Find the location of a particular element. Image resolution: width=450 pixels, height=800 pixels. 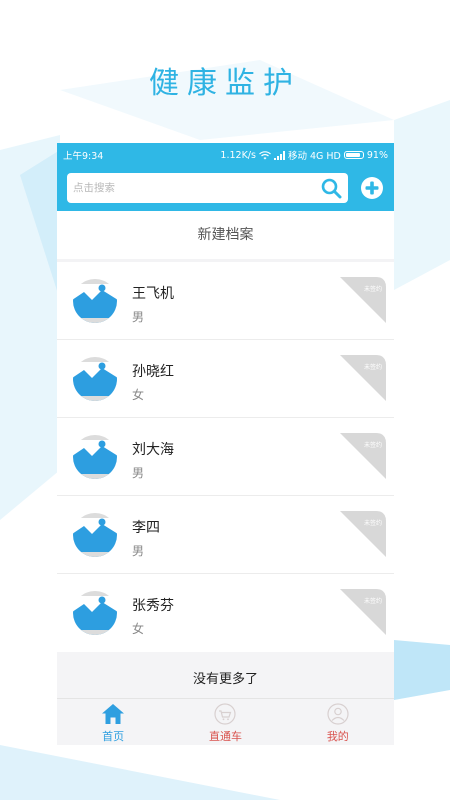

tab-express-label: 直通车 is located at coordinates (225, 736).